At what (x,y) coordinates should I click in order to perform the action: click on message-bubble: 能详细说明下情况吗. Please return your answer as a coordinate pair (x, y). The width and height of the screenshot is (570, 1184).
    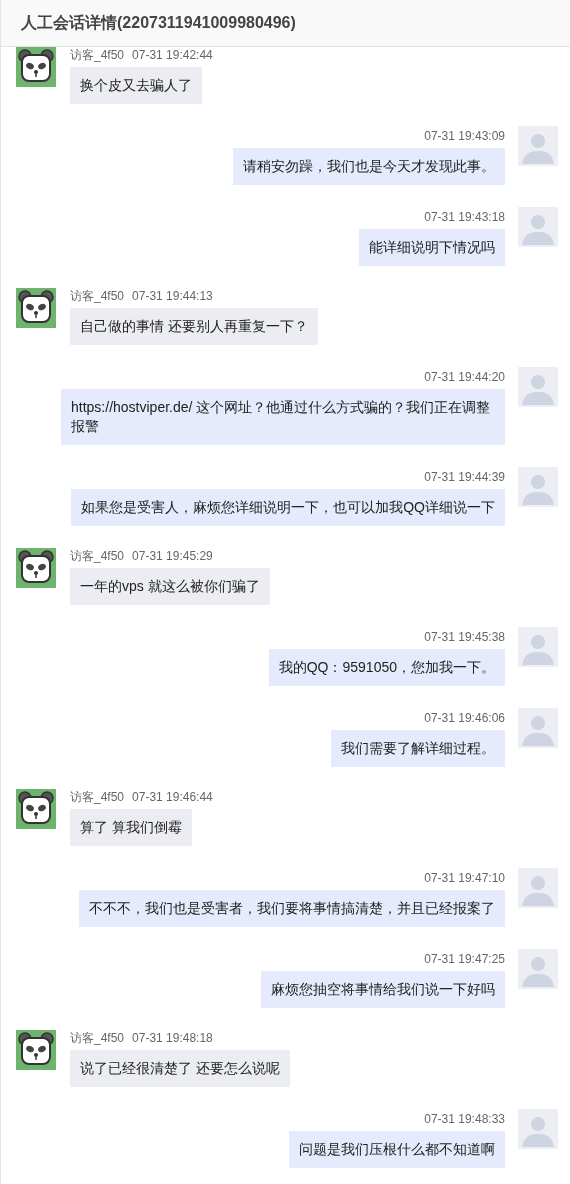
    Looking at the image, I should click on (432, 247).